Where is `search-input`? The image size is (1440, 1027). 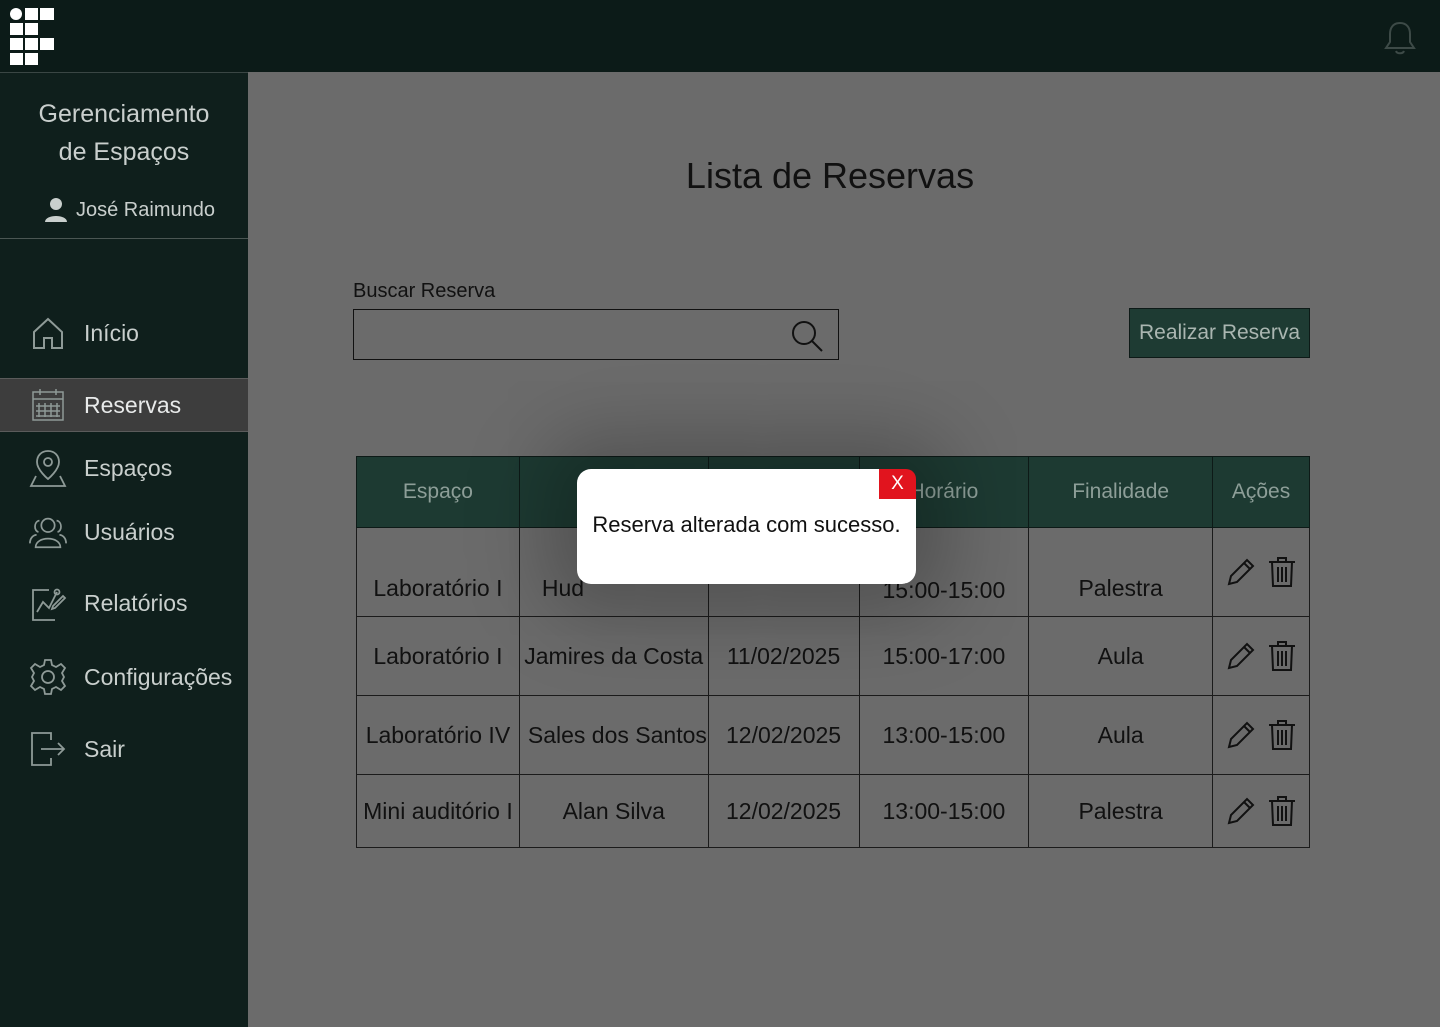 search-input is located at coordinates (570, 335).